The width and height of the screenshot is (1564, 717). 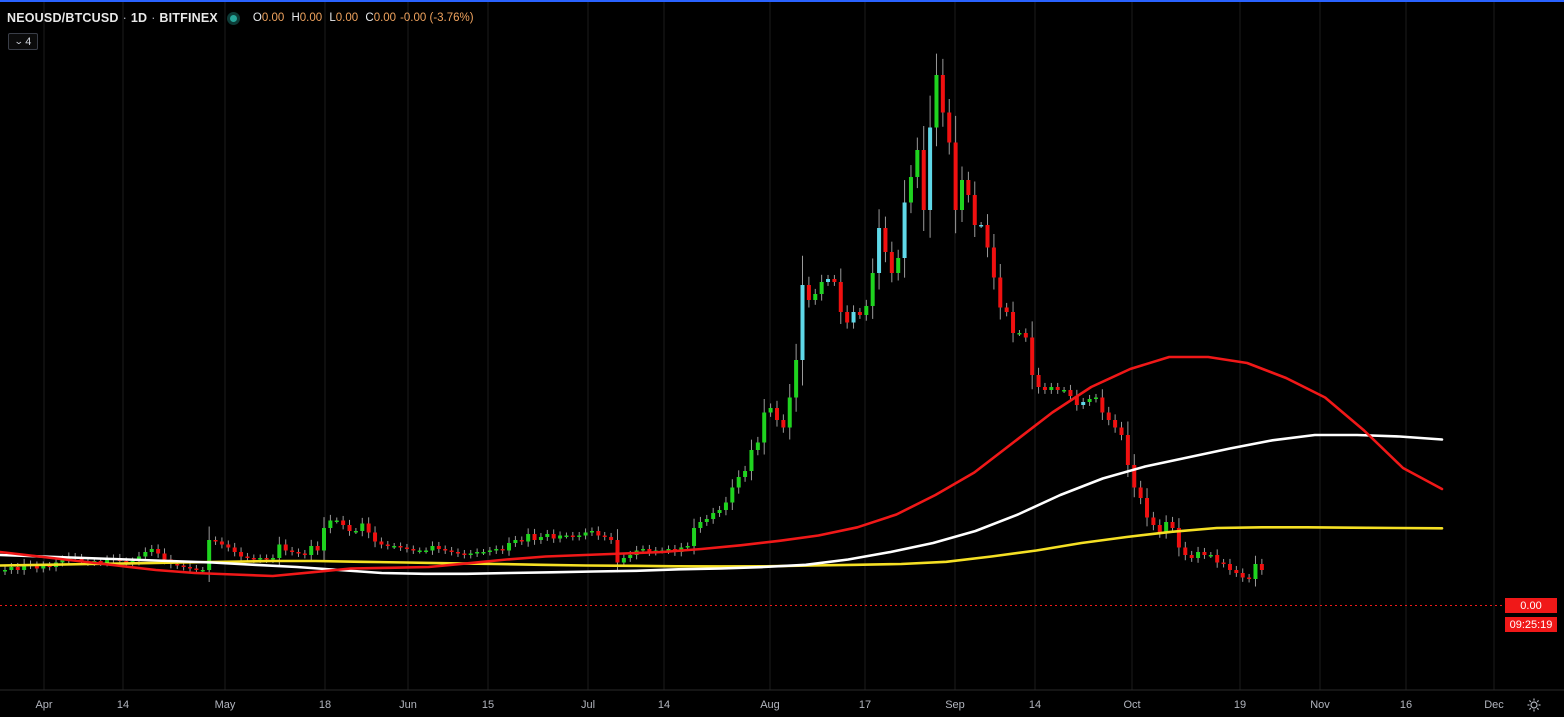 What do you see at coordinates (123, 705) in the screenshot?
I see `time-axis-label: 14` at bounding box center [123, 705].